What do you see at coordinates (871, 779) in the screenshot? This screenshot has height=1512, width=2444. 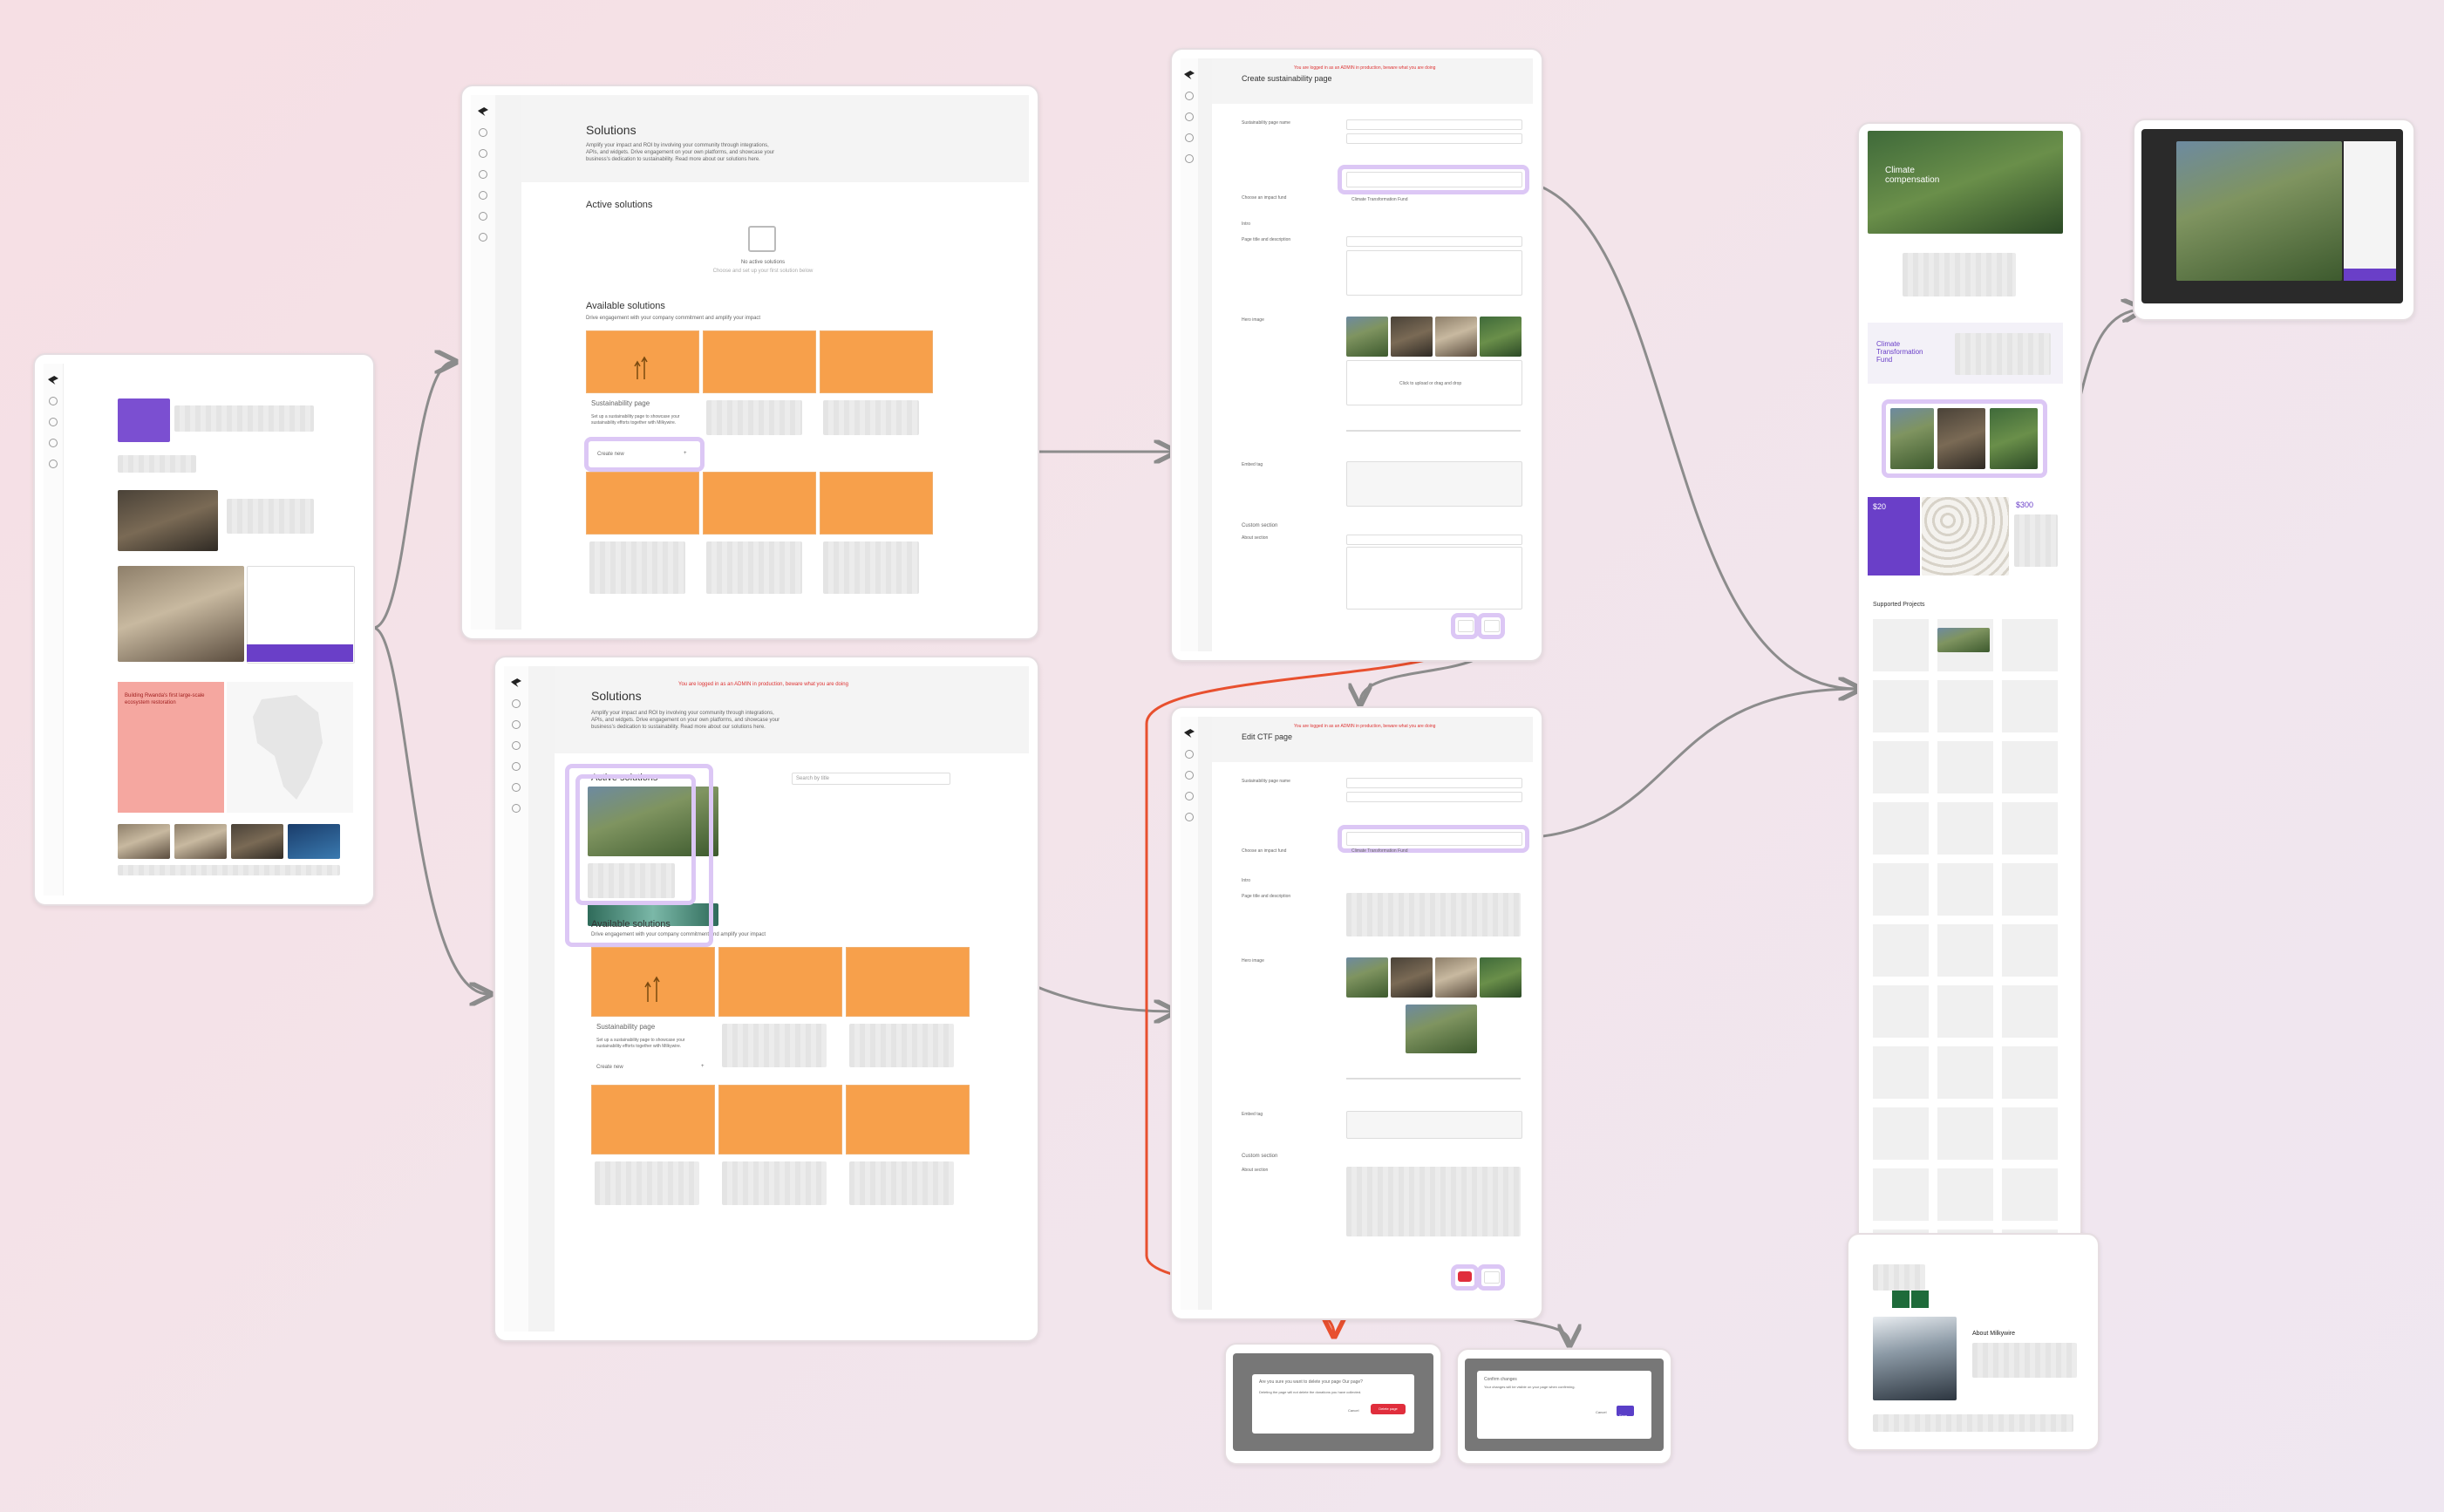 I see `search-input: Search by title` at bounding box center [871, 779].